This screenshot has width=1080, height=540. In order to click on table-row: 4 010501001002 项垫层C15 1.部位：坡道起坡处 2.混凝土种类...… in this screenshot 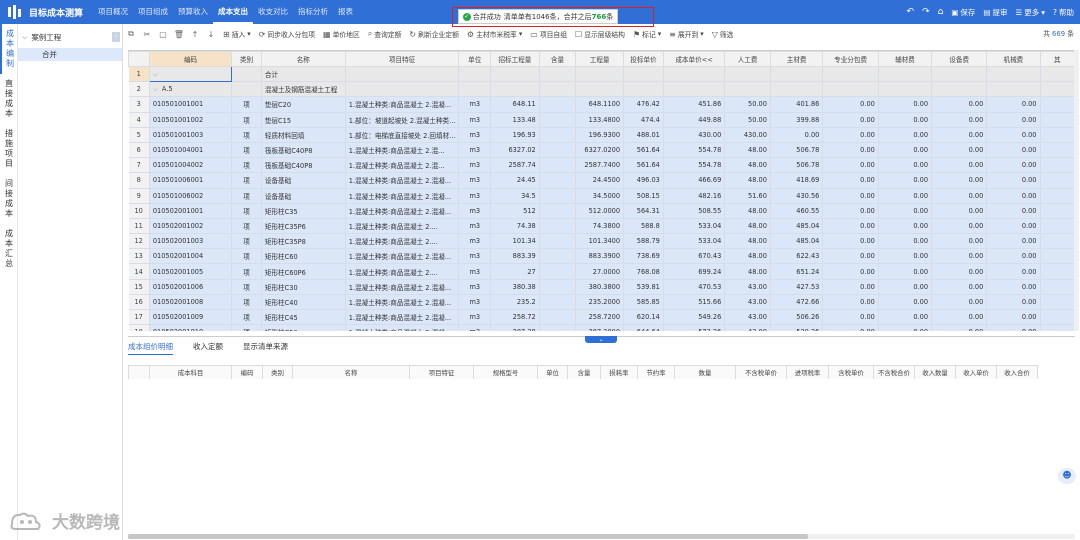, I will do `click(601, 120)`.